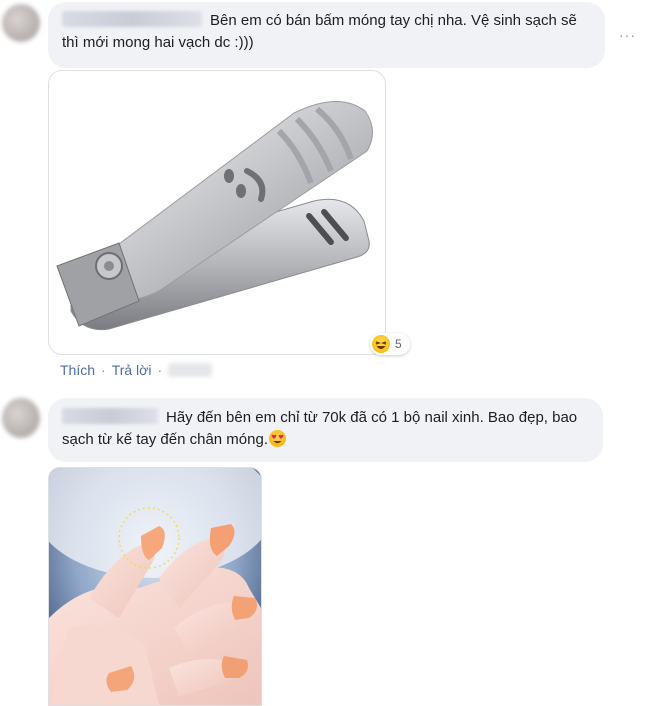 This screenshot has height=706, width=650. What do you see at coordinates (132, 370) in the screenshot?
I see `reply-button: Trả lời` at bounding box center [132, 370].